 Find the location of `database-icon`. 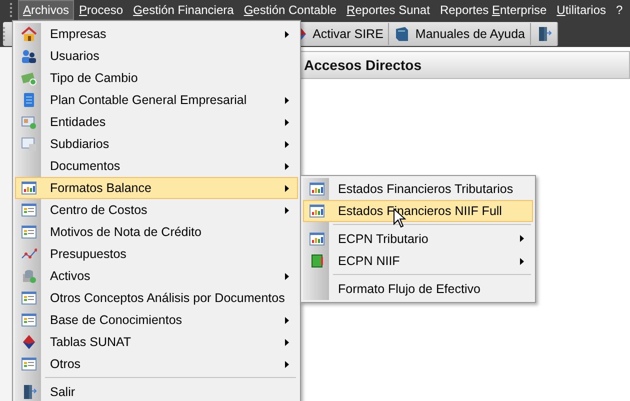

database-icon is located at coordinates (29, 276).